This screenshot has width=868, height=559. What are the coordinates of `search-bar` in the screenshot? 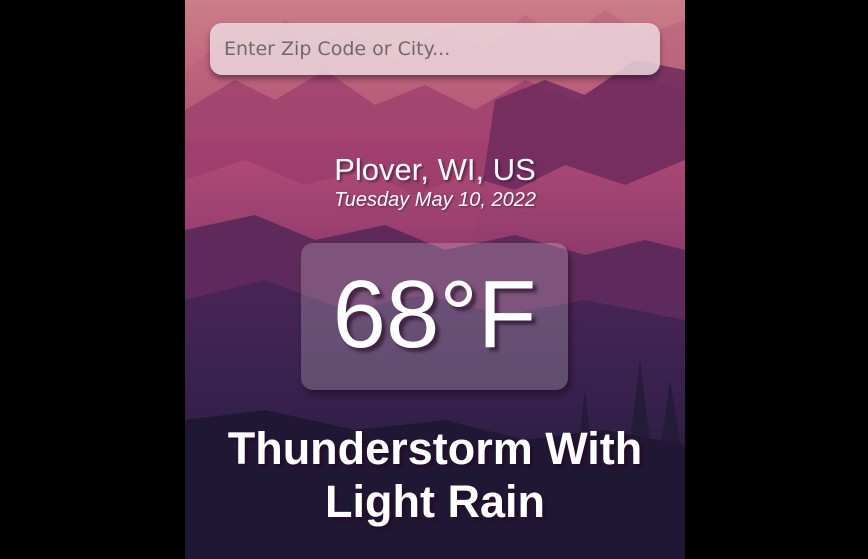 It's located at (435, 49).